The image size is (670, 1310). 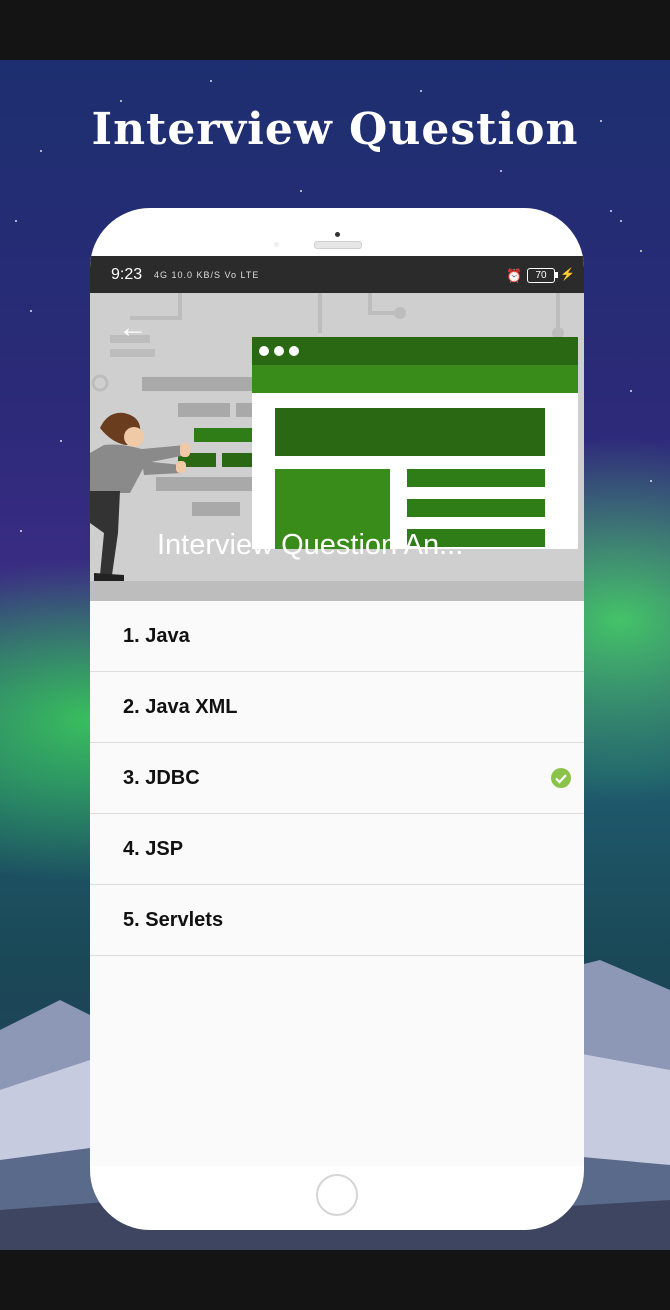 What do you see at coordinates (338, 245) in the screenshot?
I see `earpiece-speaker` at bounding box center [338, 245].